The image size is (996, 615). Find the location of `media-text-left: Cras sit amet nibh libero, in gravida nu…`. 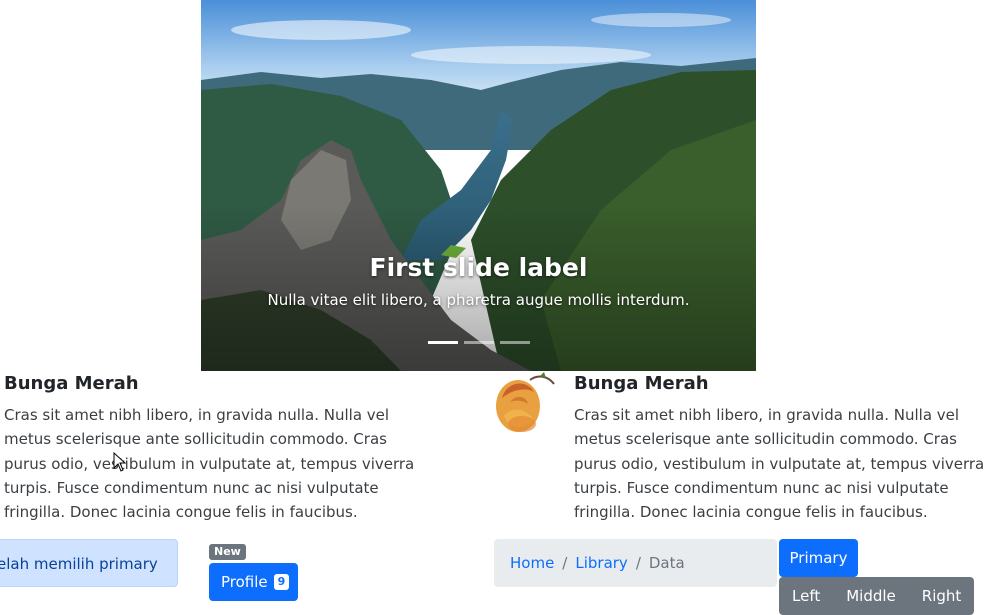

media-text-left: Cras sit amet nibh libero, in gravida nu… is located at coordinates (209, 464).